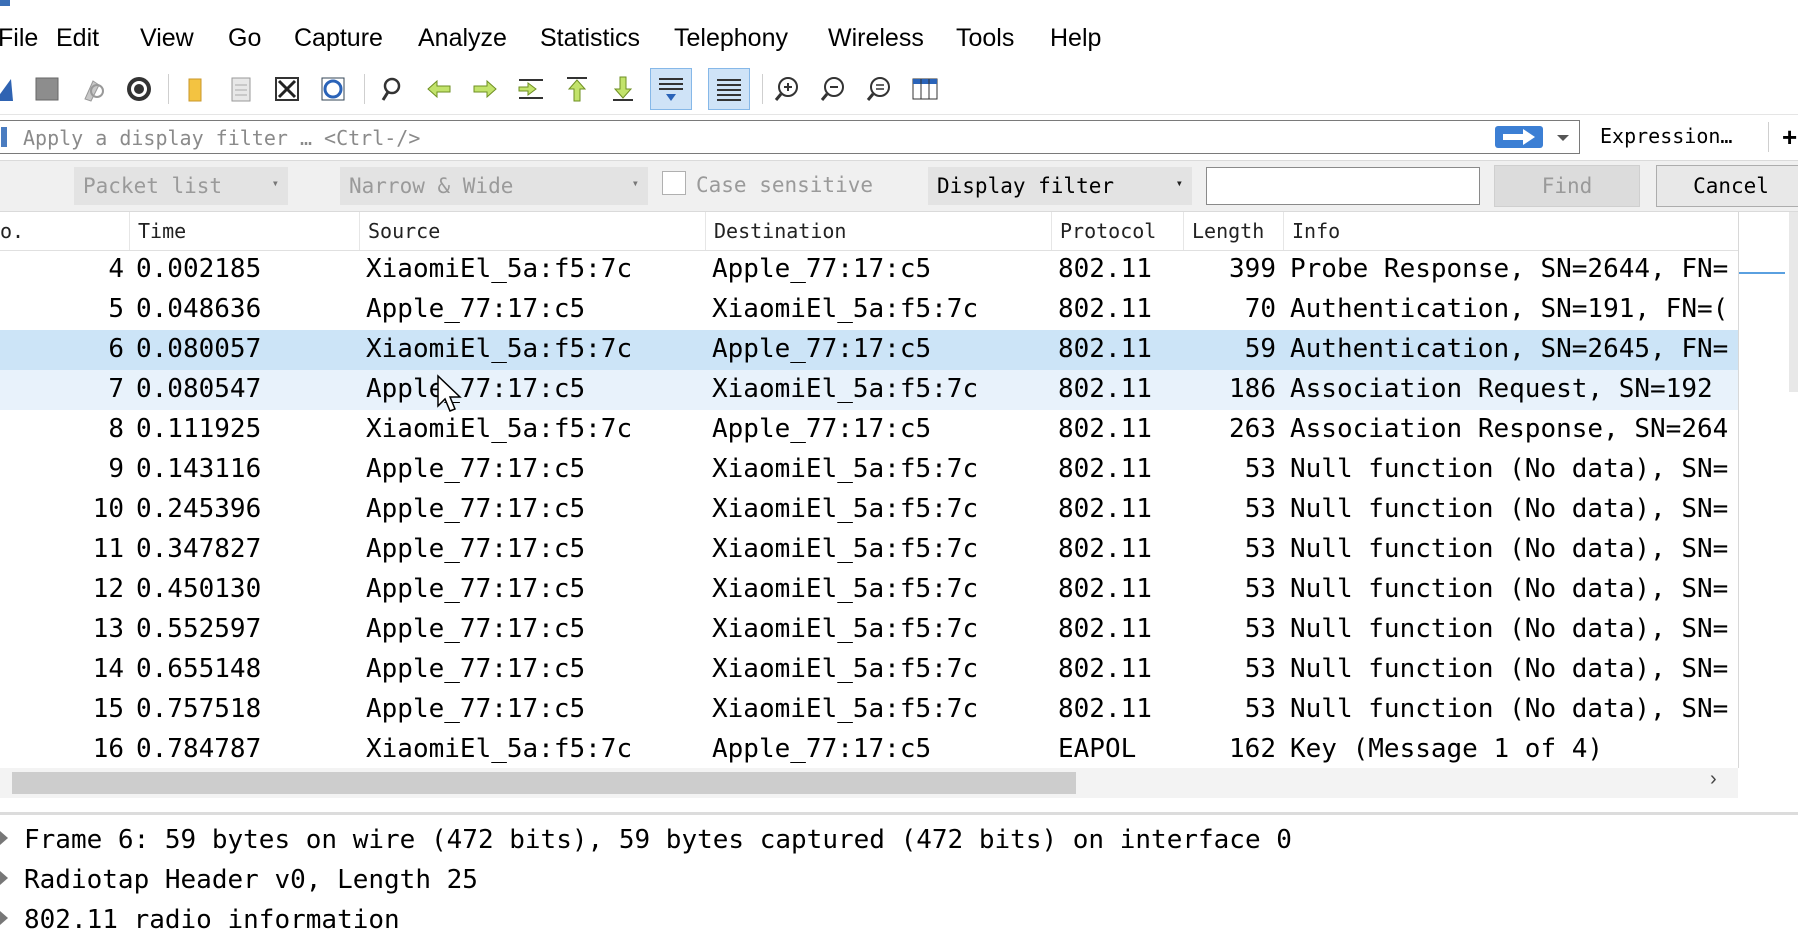 The image size is (1798, 941). What do you see at coordinates (116, 429) in the screenshot?
I see `cell-no: 8` at bounding box center [116, 429].